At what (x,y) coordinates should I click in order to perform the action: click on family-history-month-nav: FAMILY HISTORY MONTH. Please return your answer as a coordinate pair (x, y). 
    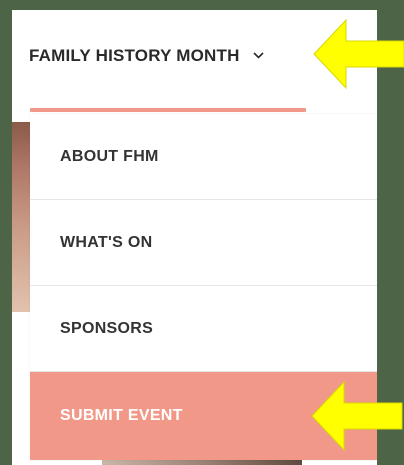
    Looking at the image, I should click on (146, 56).